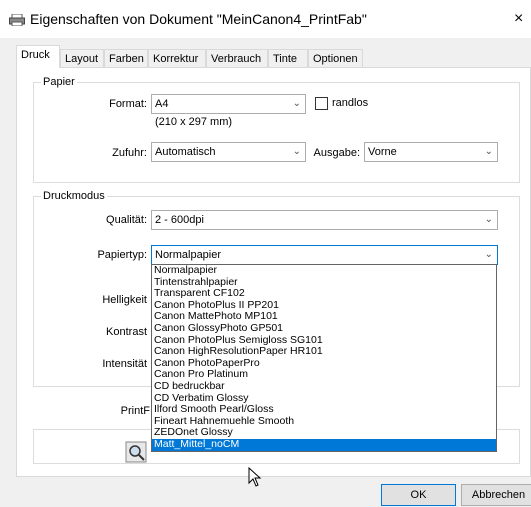 This screenshot has height=507, width=531. I want to click on randlos-label: randlos, so click(350, 103).